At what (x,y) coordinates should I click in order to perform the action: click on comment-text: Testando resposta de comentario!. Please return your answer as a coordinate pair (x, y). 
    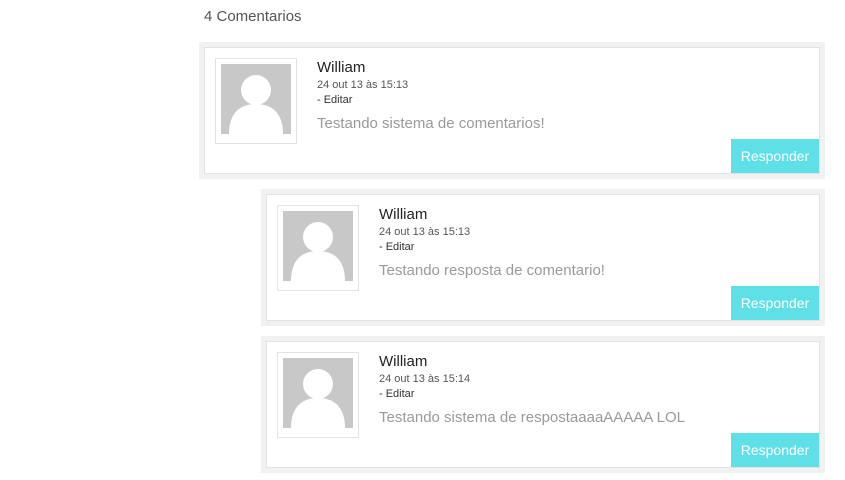
    Looking at the image, I should click on (492, 270).